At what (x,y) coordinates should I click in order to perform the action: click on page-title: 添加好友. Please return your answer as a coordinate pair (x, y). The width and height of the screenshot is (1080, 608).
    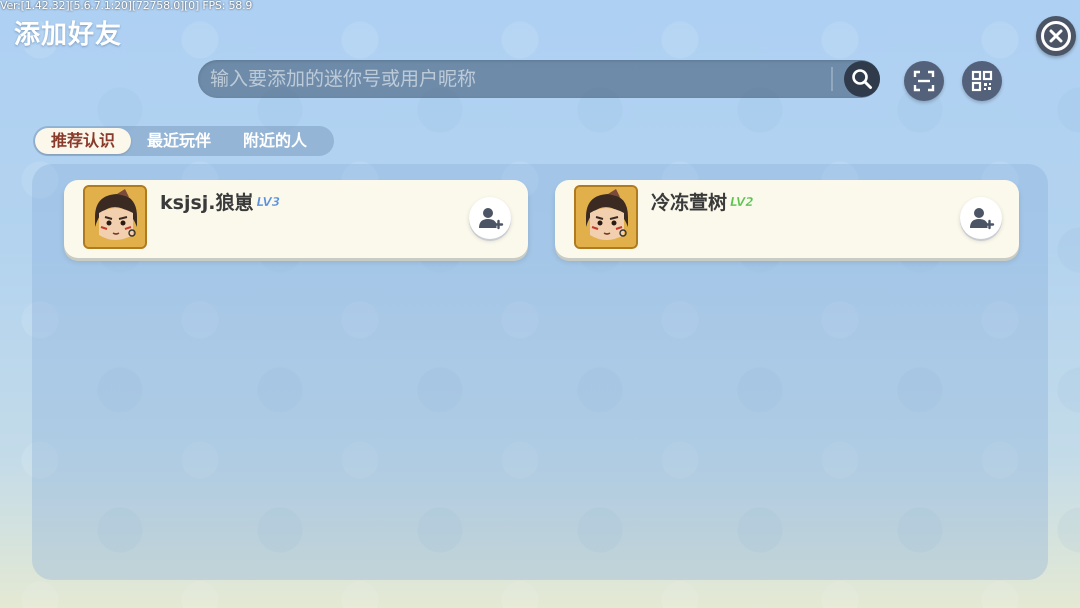
    Looking at the image, I should click on (68, 35).